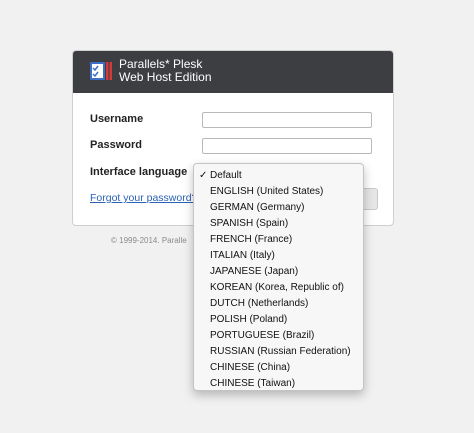  I want to click on language-option-korean: KOREAN (Korea, Republic of), so click(278, 288).